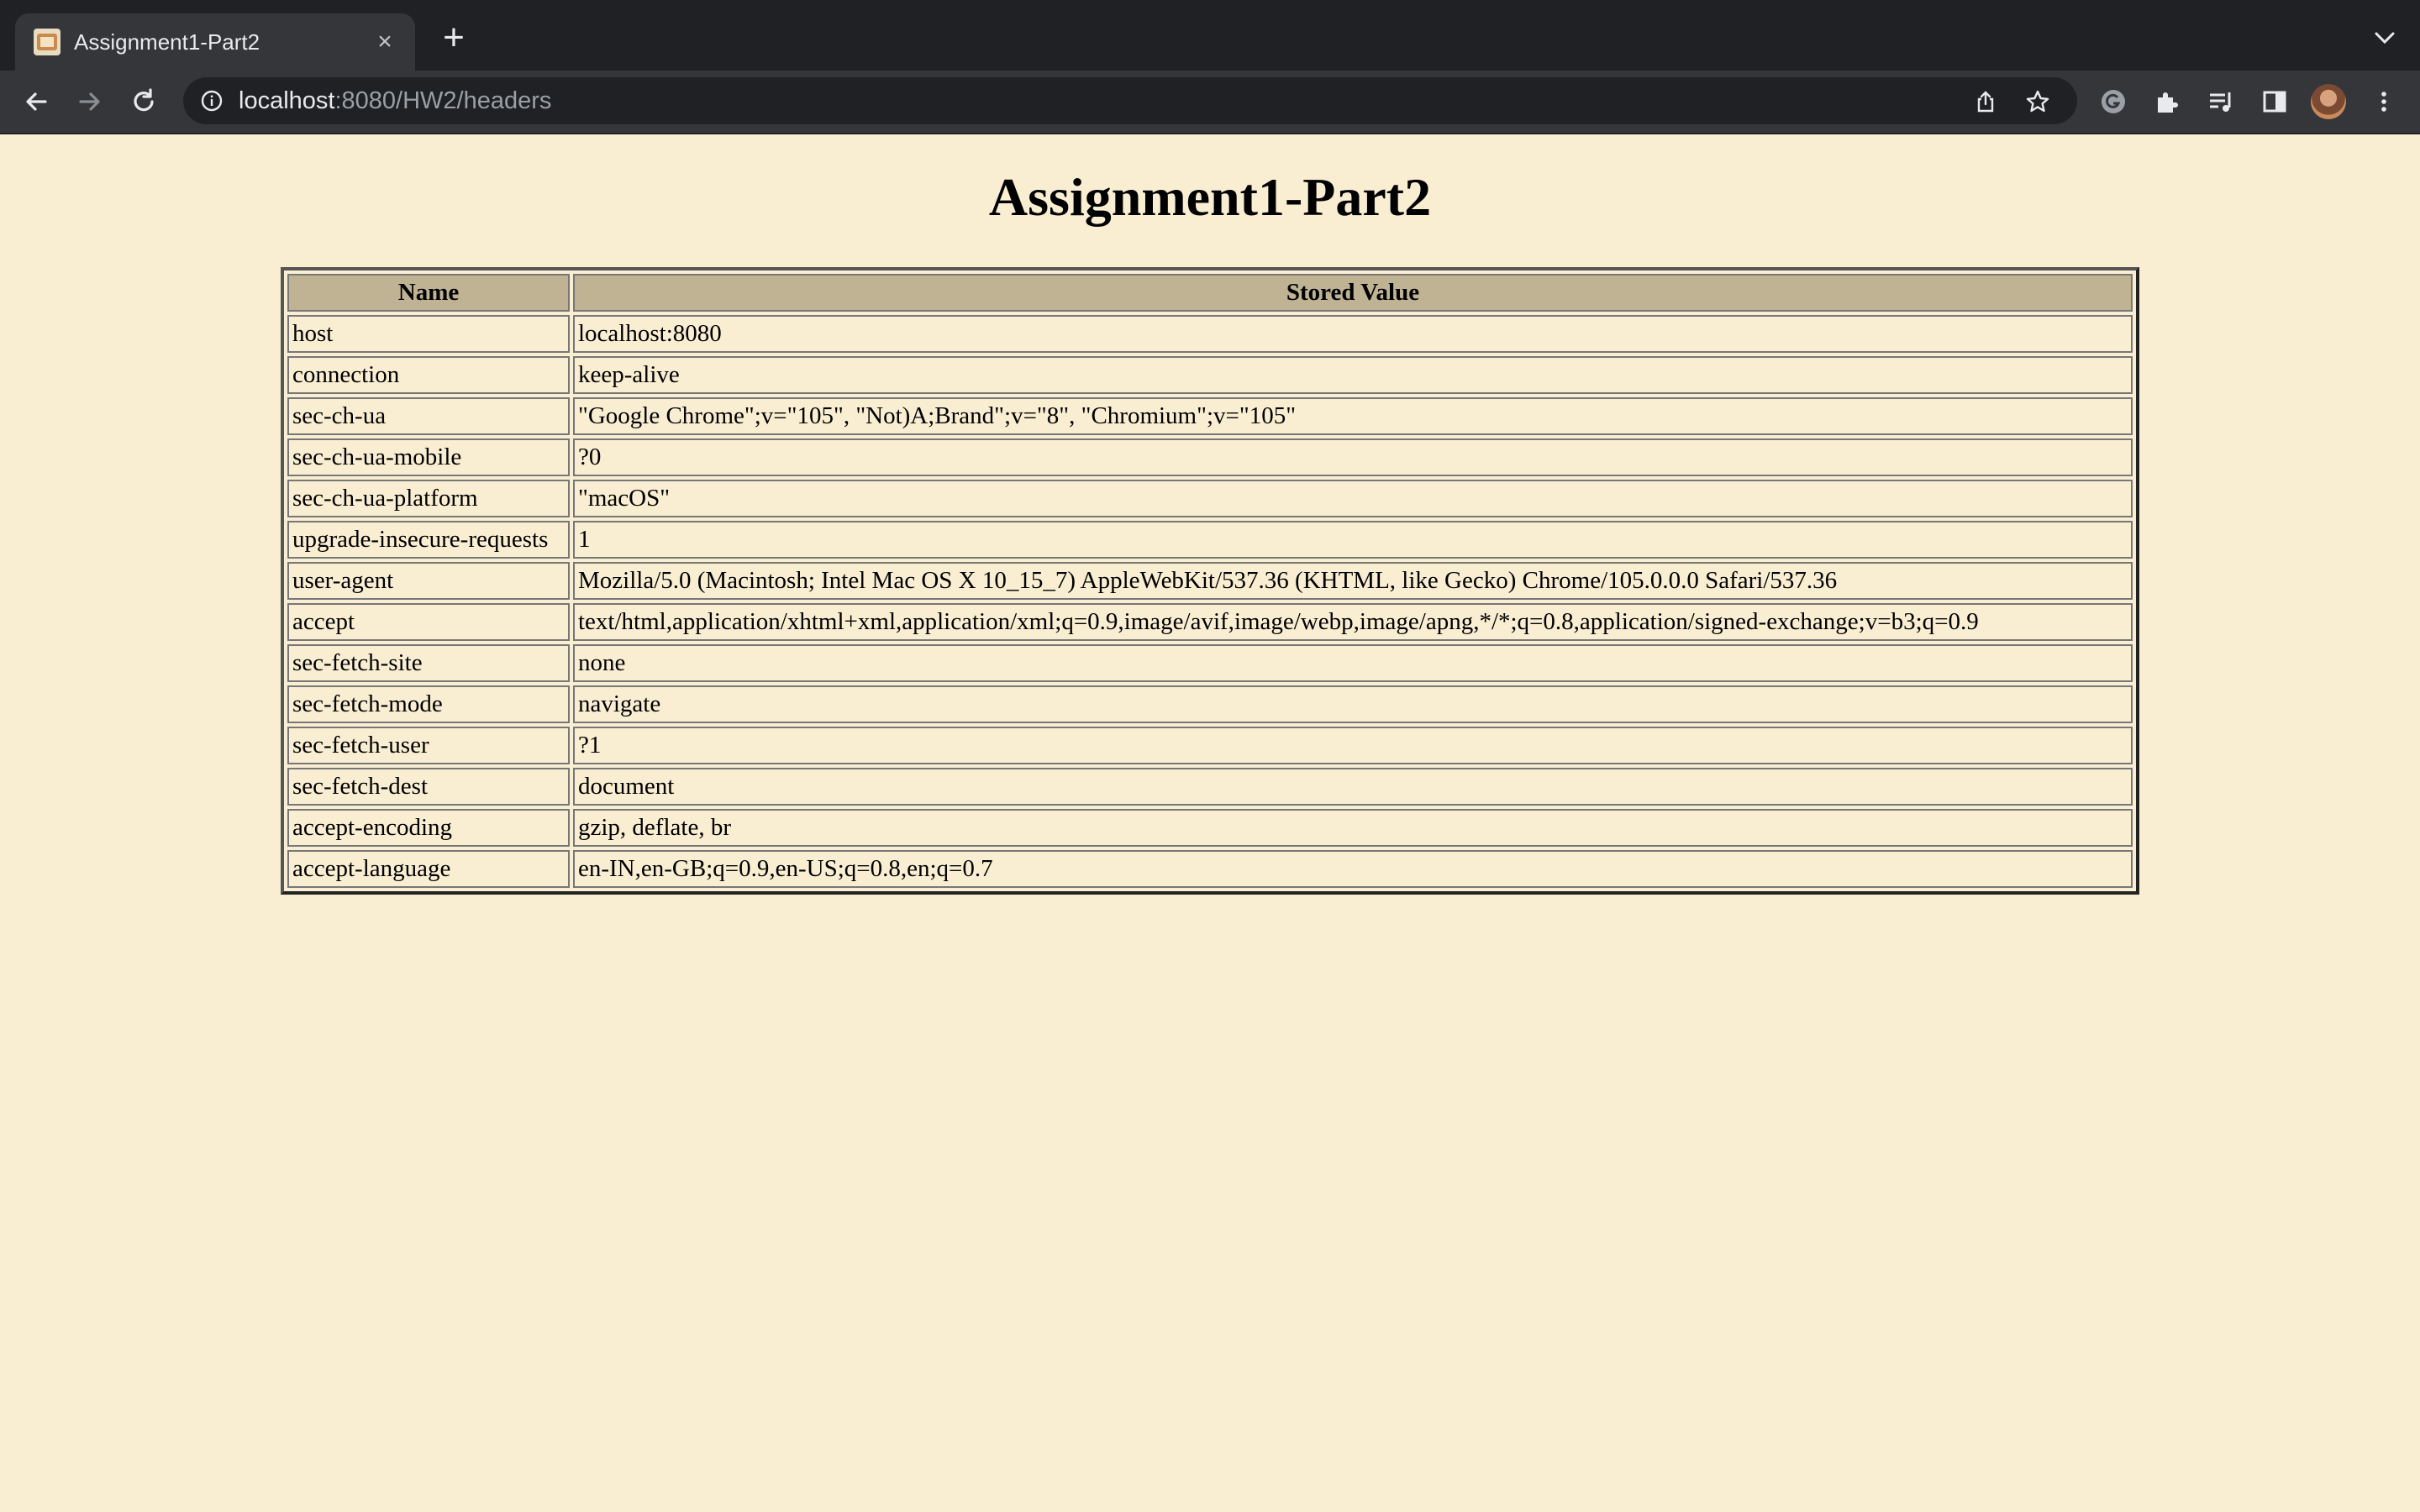 This screenshot has width=2420, height=1512. Describe the element at coordinates (36, 102) in the screenshot. I see `back-arrow-icon` at that location.